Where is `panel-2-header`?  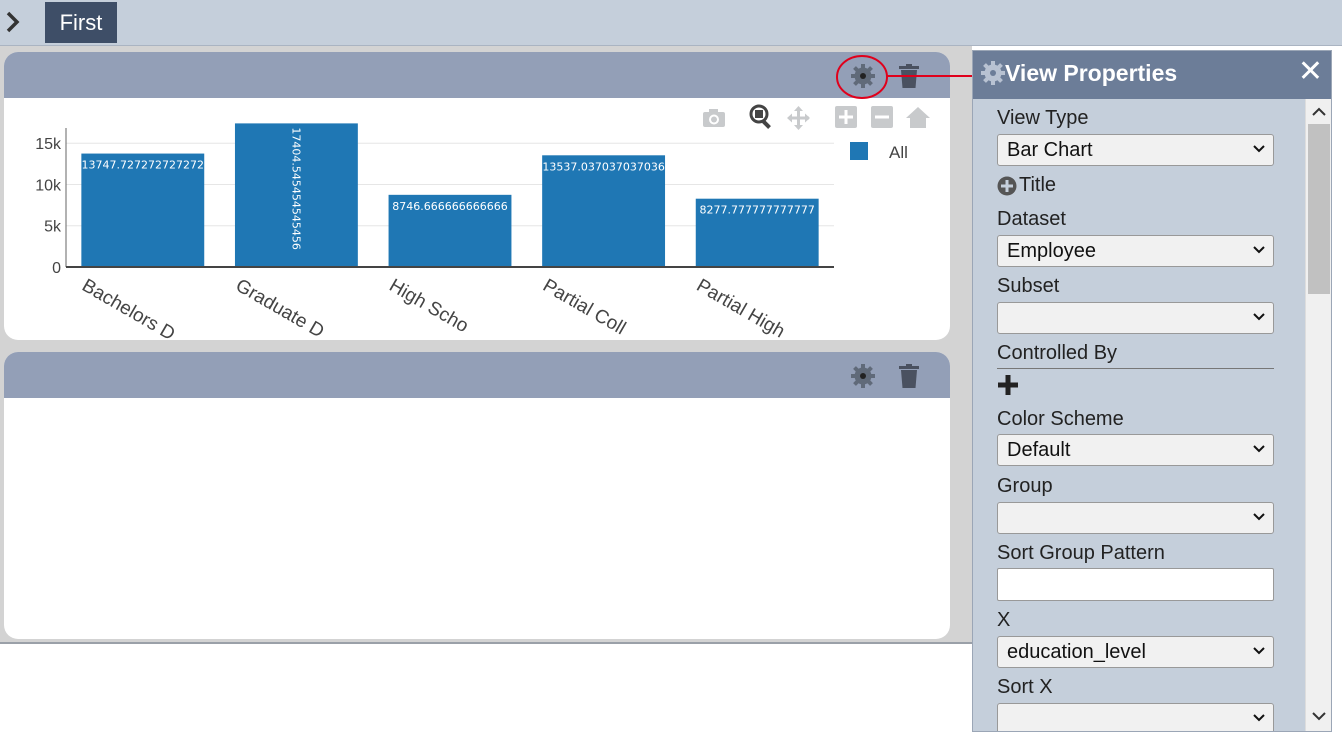
panel-2-header is located at coordinates (477, 375).